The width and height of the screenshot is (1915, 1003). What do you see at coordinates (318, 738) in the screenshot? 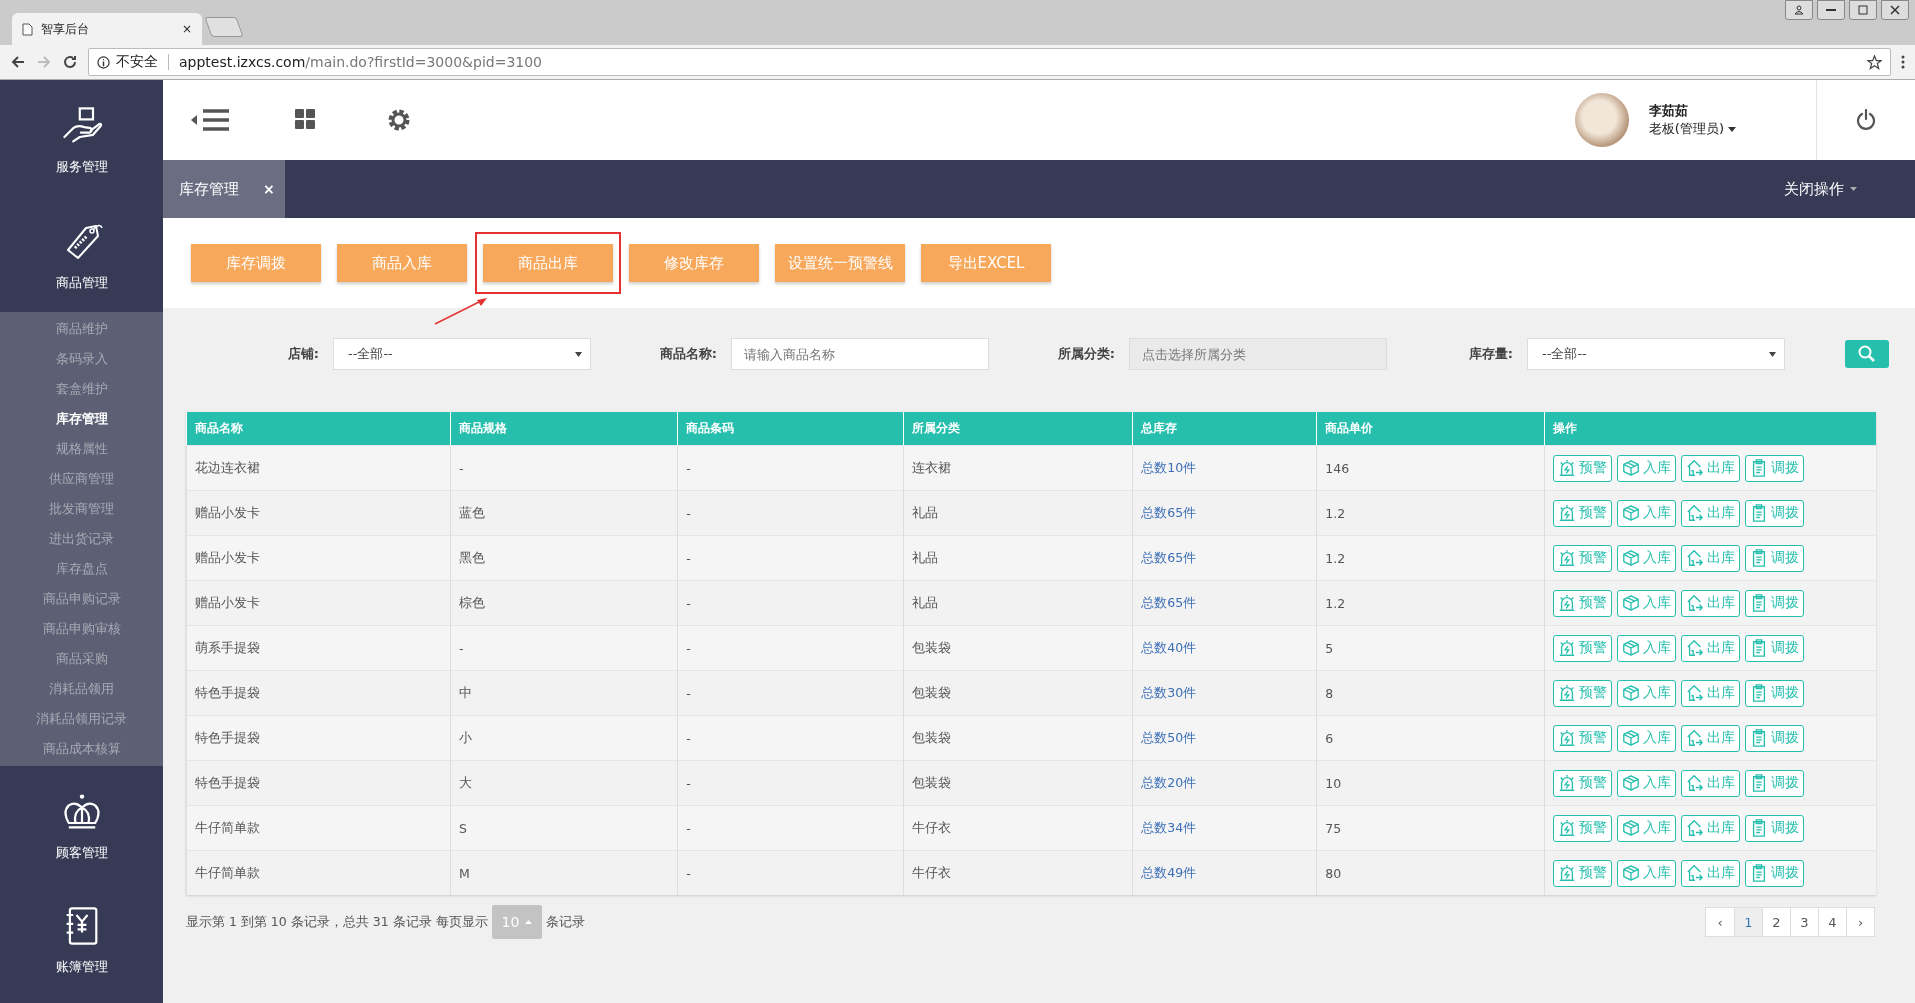
I see `table-cell: 特色手提袋` at bounding box center [318, 738].